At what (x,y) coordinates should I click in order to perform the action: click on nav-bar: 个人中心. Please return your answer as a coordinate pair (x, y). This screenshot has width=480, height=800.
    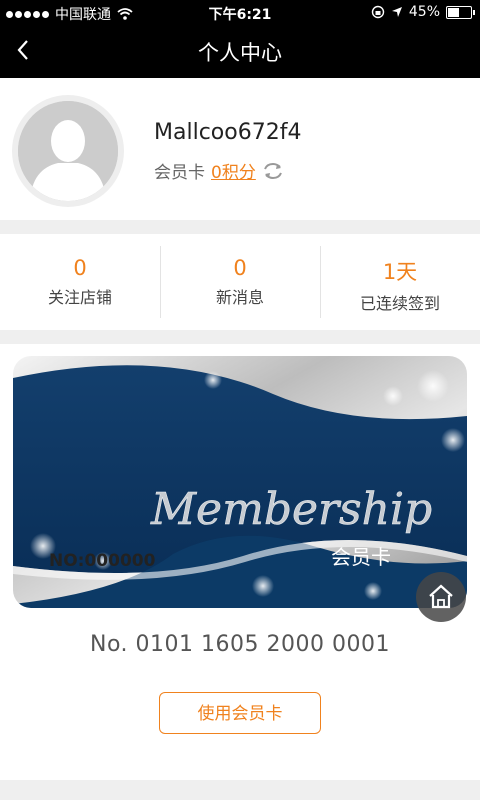
    Looking at the image, I should click on (240, 51).